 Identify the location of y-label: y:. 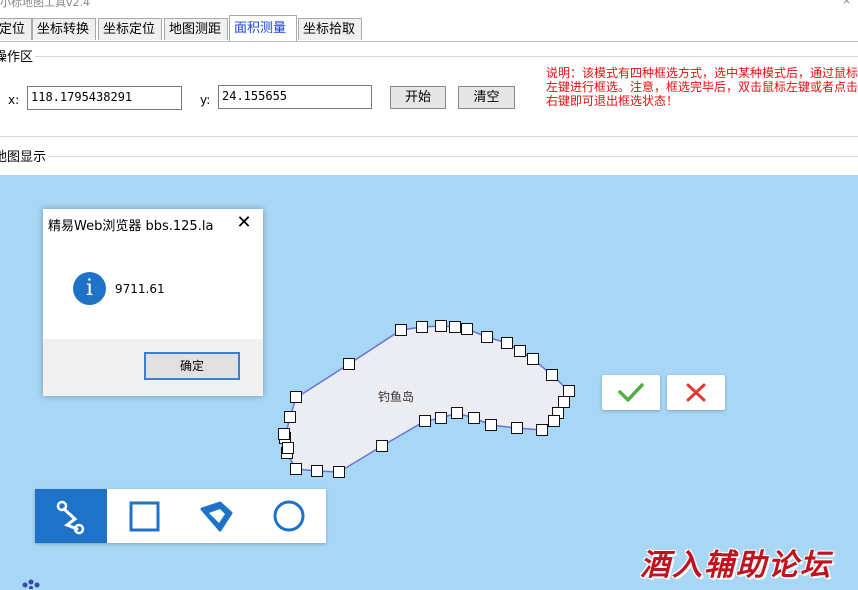
(205, 100).